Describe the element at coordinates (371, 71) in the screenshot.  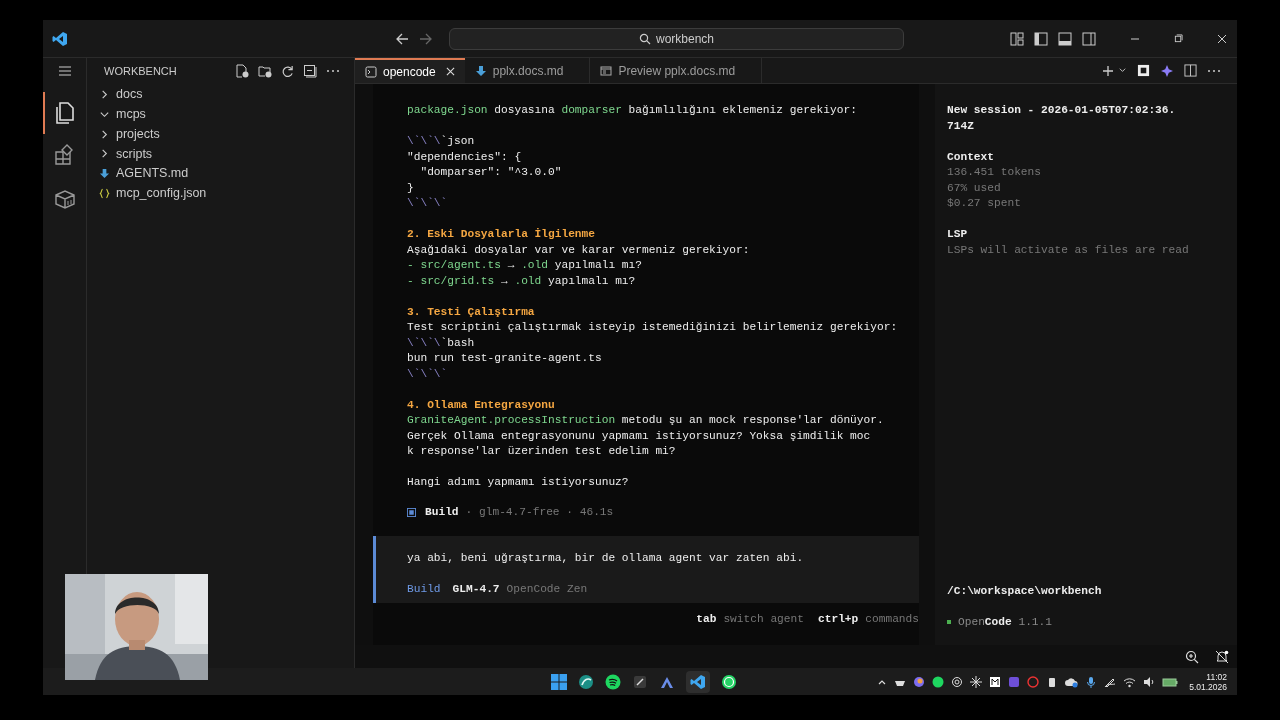
I see `terminal-icon` at that location.